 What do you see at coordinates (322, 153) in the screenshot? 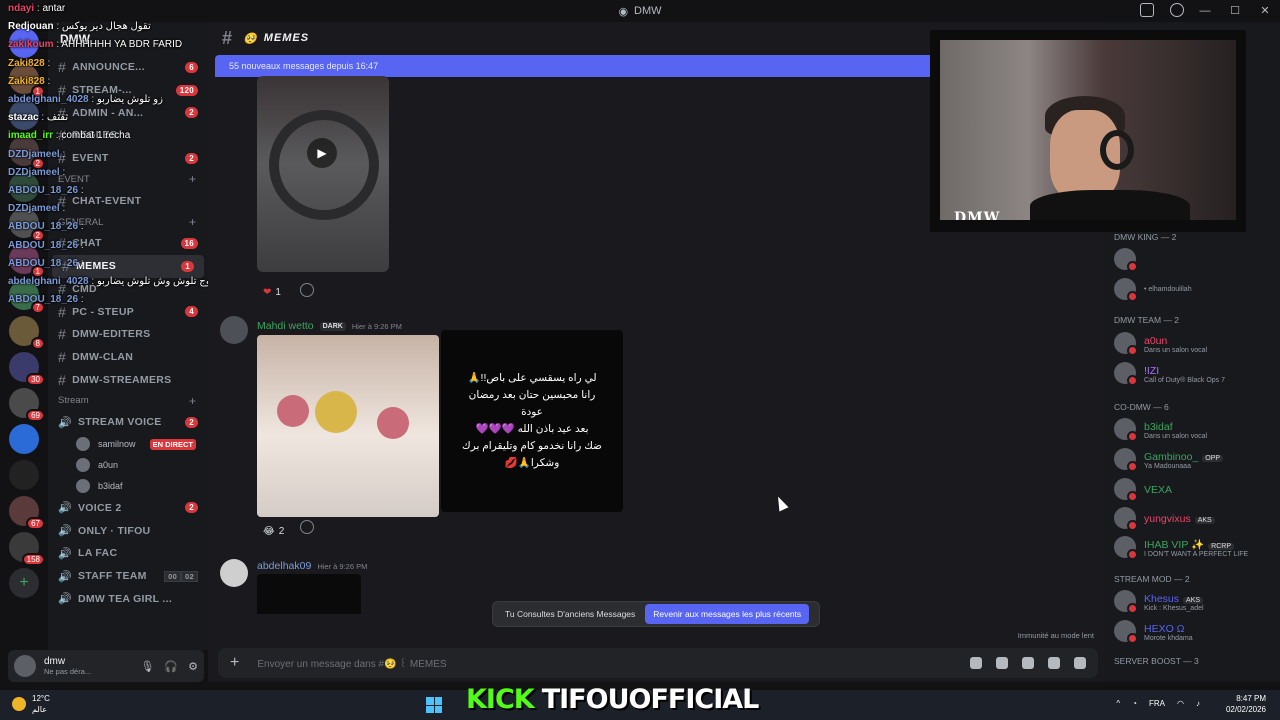
I see `play-icon: ▶` at bounding box center [322, 153].